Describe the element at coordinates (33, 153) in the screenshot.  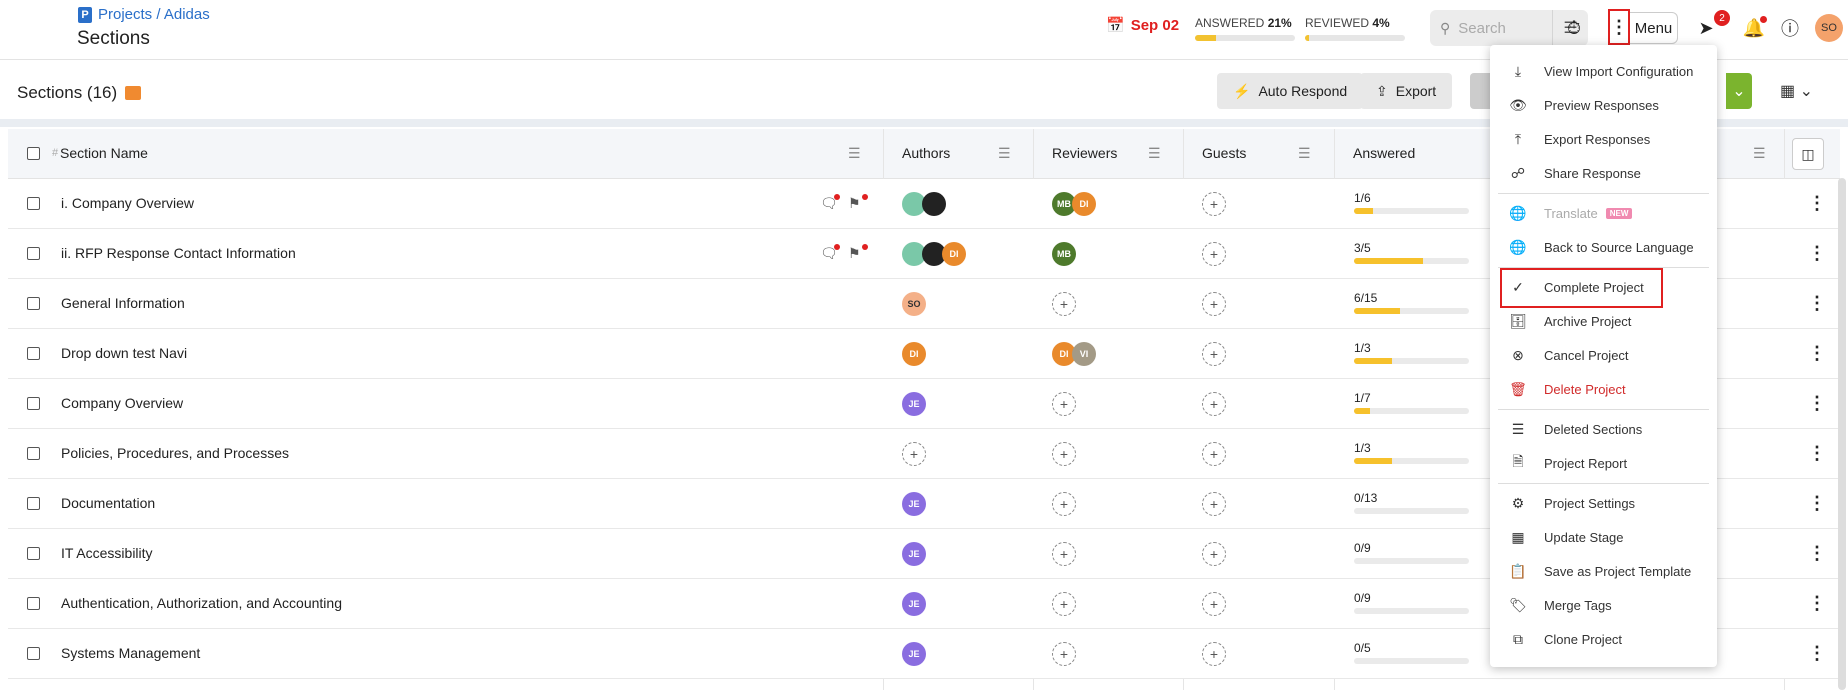
I see `select-all-checkbox` at that location.